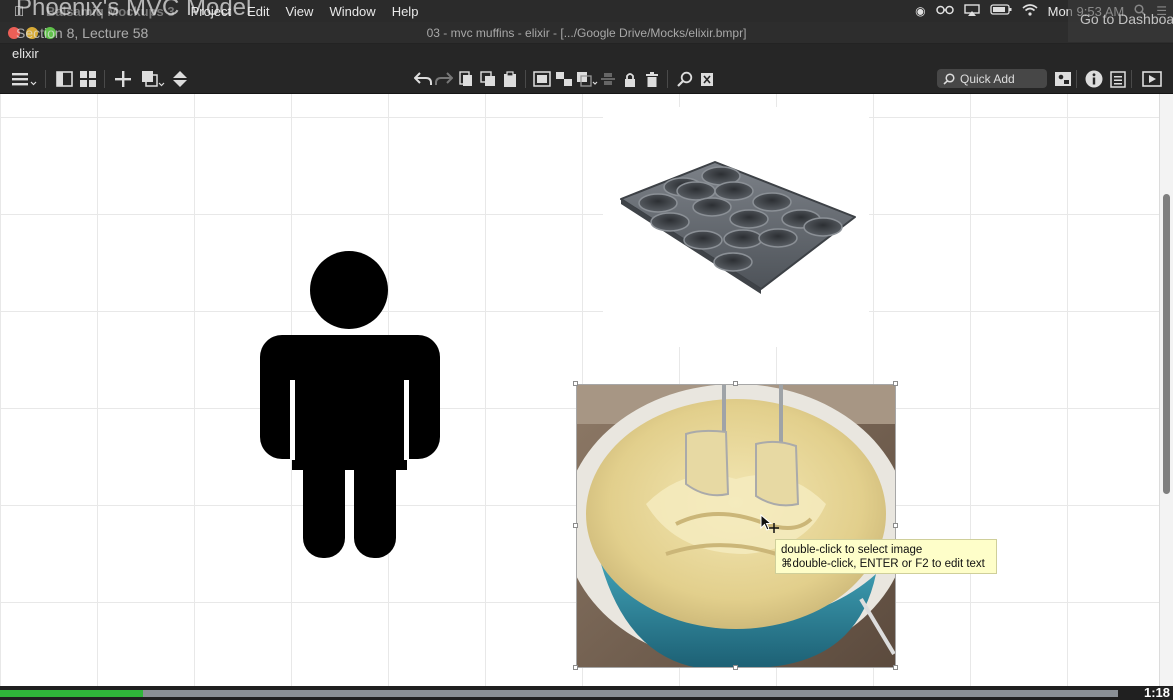  What do you see at coordinates (707, 79) in the screenshot?
I see `fit-screen-icon` at bounding box center [707, 79].